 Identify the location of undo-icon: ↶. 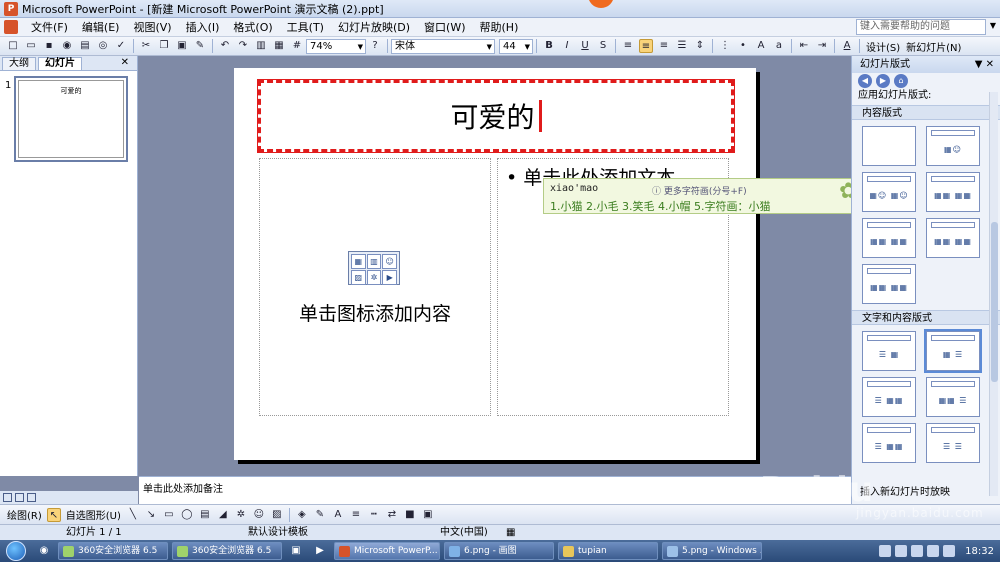
(225, 46).